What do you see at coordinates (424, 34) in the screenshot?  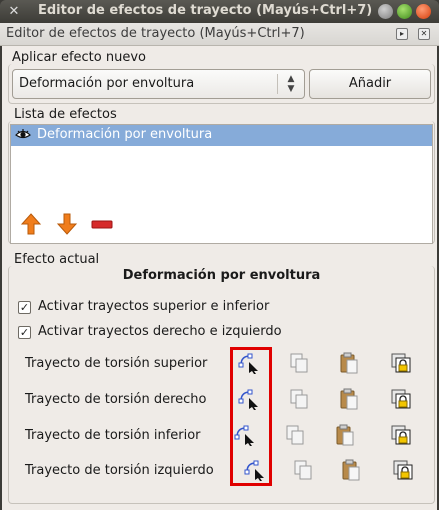 I see `dock-close-button: ✕` at bounding box center [424, 34].